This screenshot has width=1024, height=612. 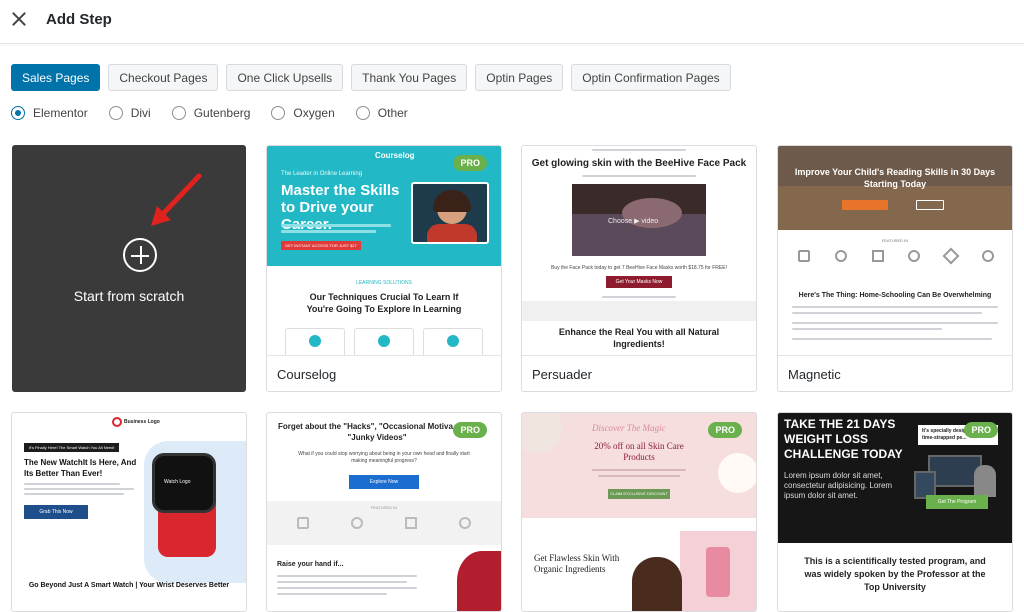 I want to click on page-title: Add Step, so click(x=79, y=19).